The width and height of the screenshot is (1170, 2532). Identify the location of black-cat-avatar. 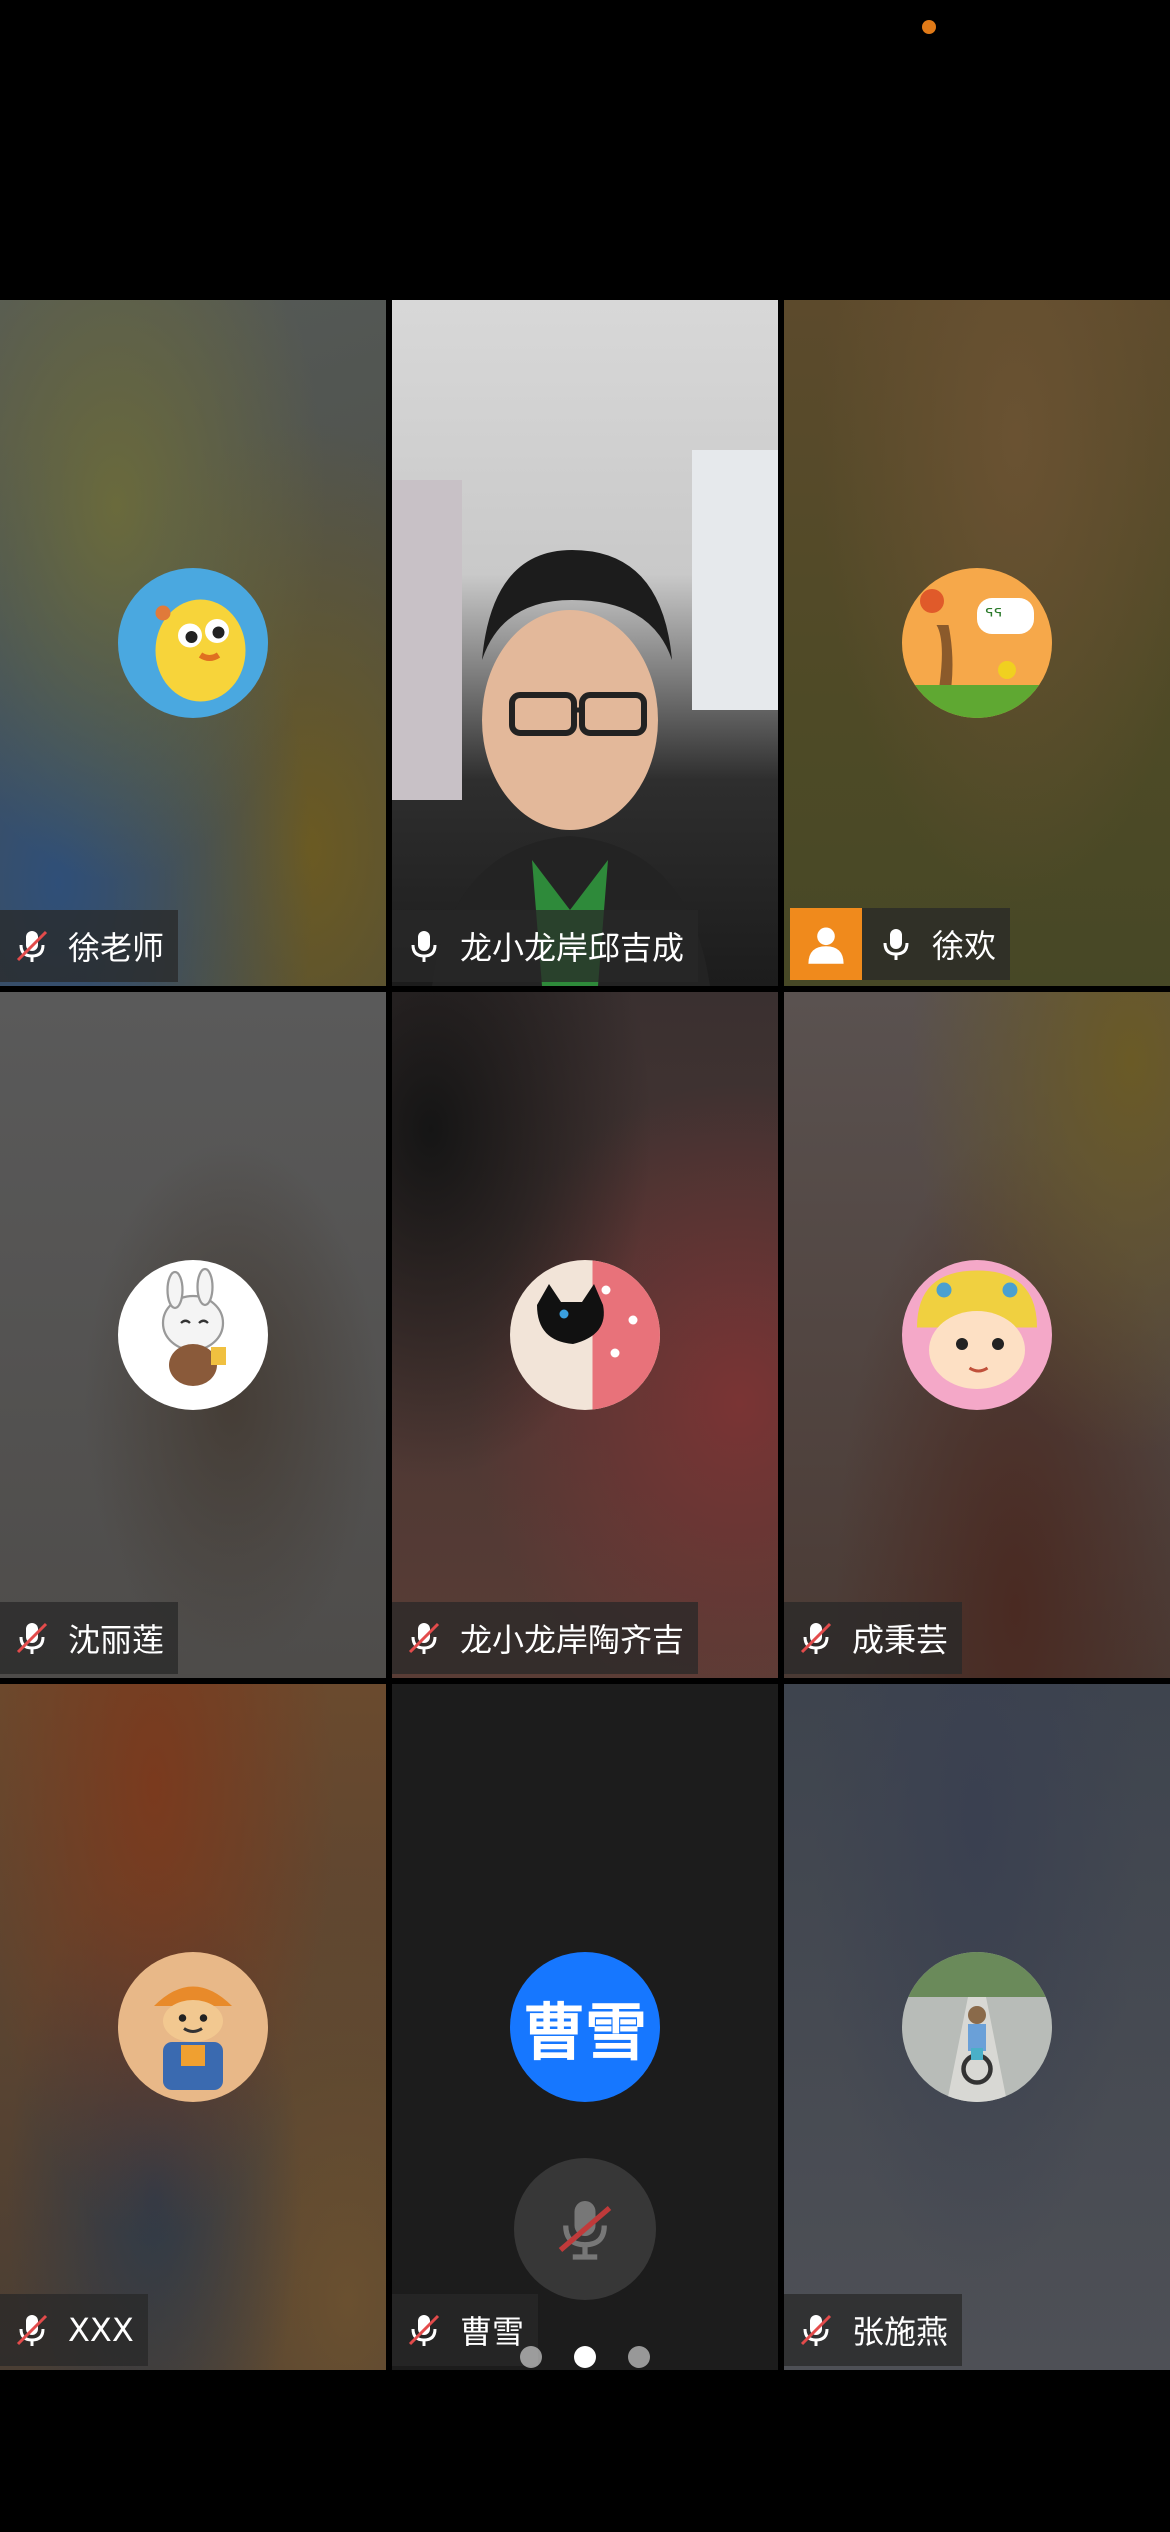
(585, 1335).